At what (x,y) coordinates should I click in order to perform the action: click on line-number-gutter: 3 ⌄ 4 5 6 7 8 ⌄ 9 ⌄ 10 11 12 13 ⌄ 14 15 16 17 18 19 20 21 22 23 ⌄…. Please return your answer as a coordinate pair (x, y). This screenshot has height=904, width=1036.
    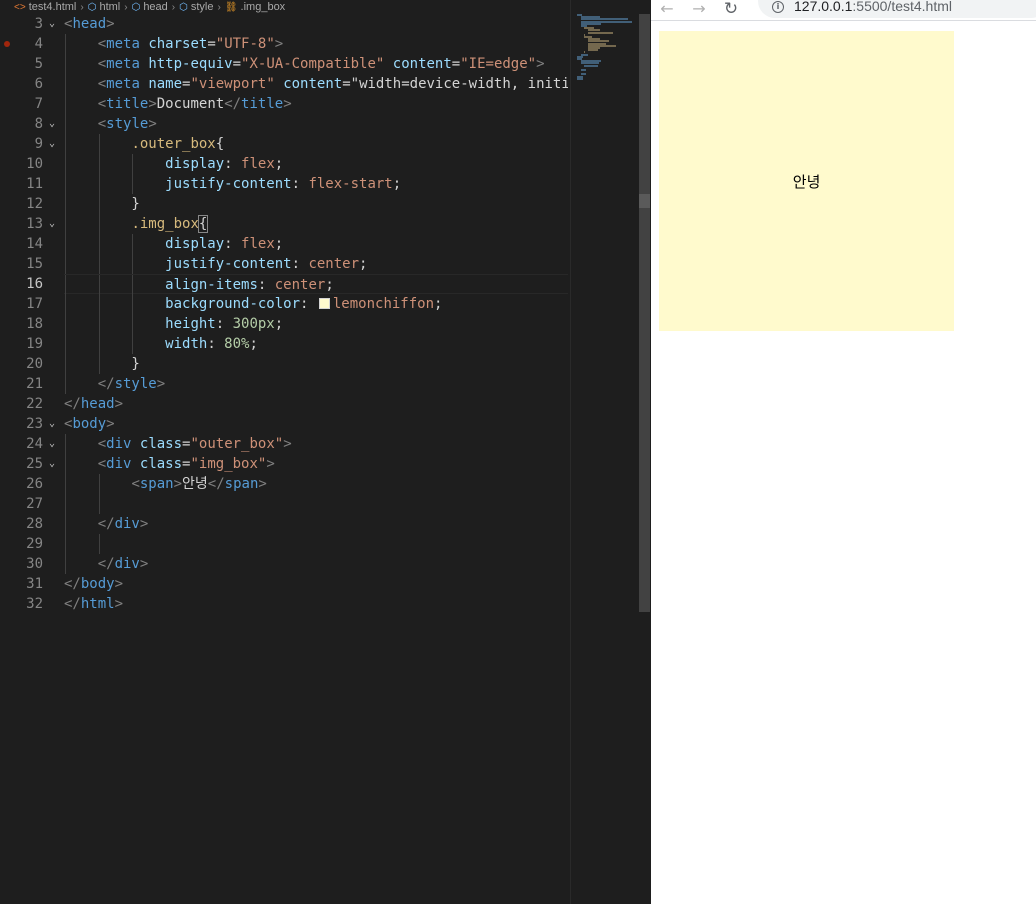
    Looking at the image, I should click on (28, 314).